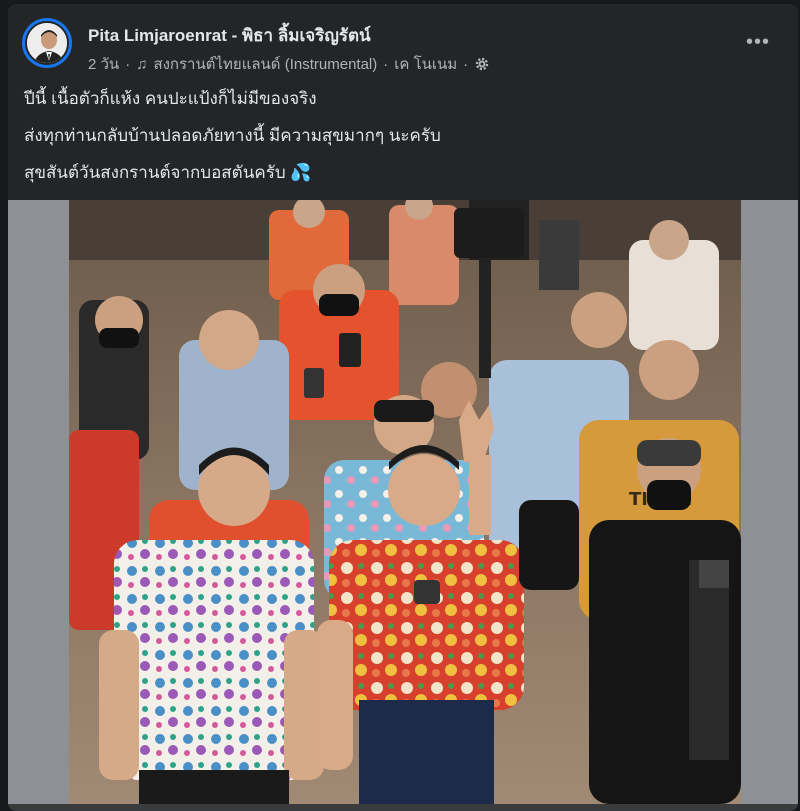 This screenshot has height=811, width=800. Describe the element at coordinates (758, 44) in the screenshot. I see `more-horizontal-icon: •••` at that location.